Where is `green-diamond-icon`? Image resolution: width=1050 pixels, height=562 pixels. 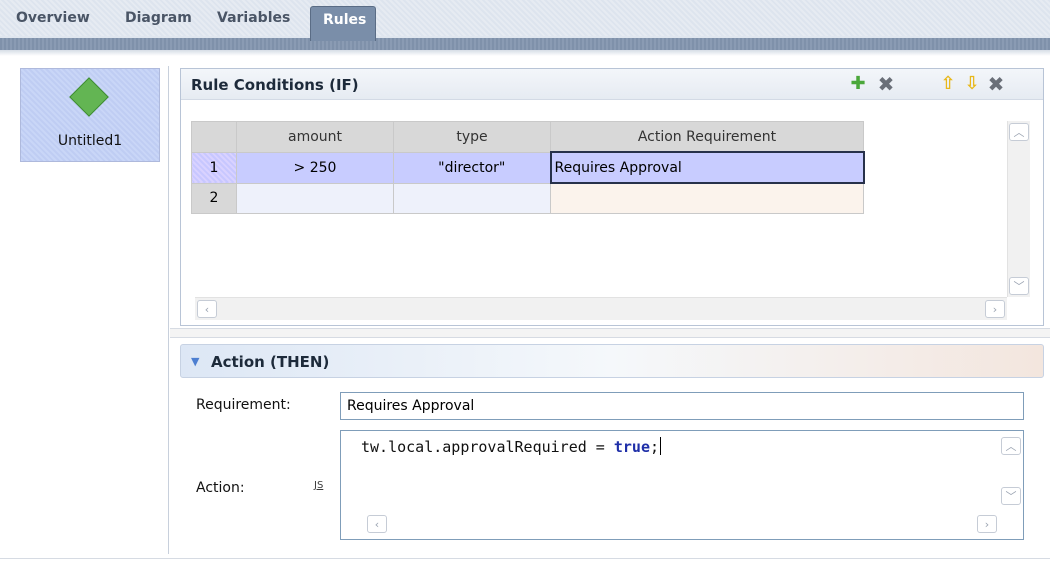
green-diamond-icon is located at coordinates (89, 97).